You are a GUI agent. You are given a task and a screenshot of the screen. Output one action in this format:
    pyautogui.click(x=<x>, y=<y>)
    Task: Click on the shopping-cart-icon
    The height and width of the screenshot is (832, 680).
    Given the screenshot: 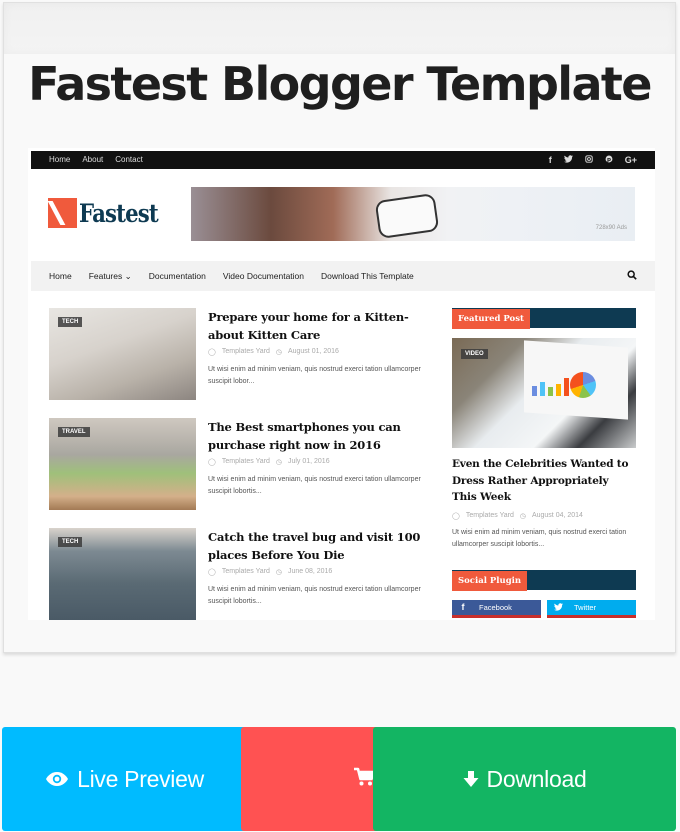 What is the action you would take?
    pyautogui.click(x=364, y=776)
    